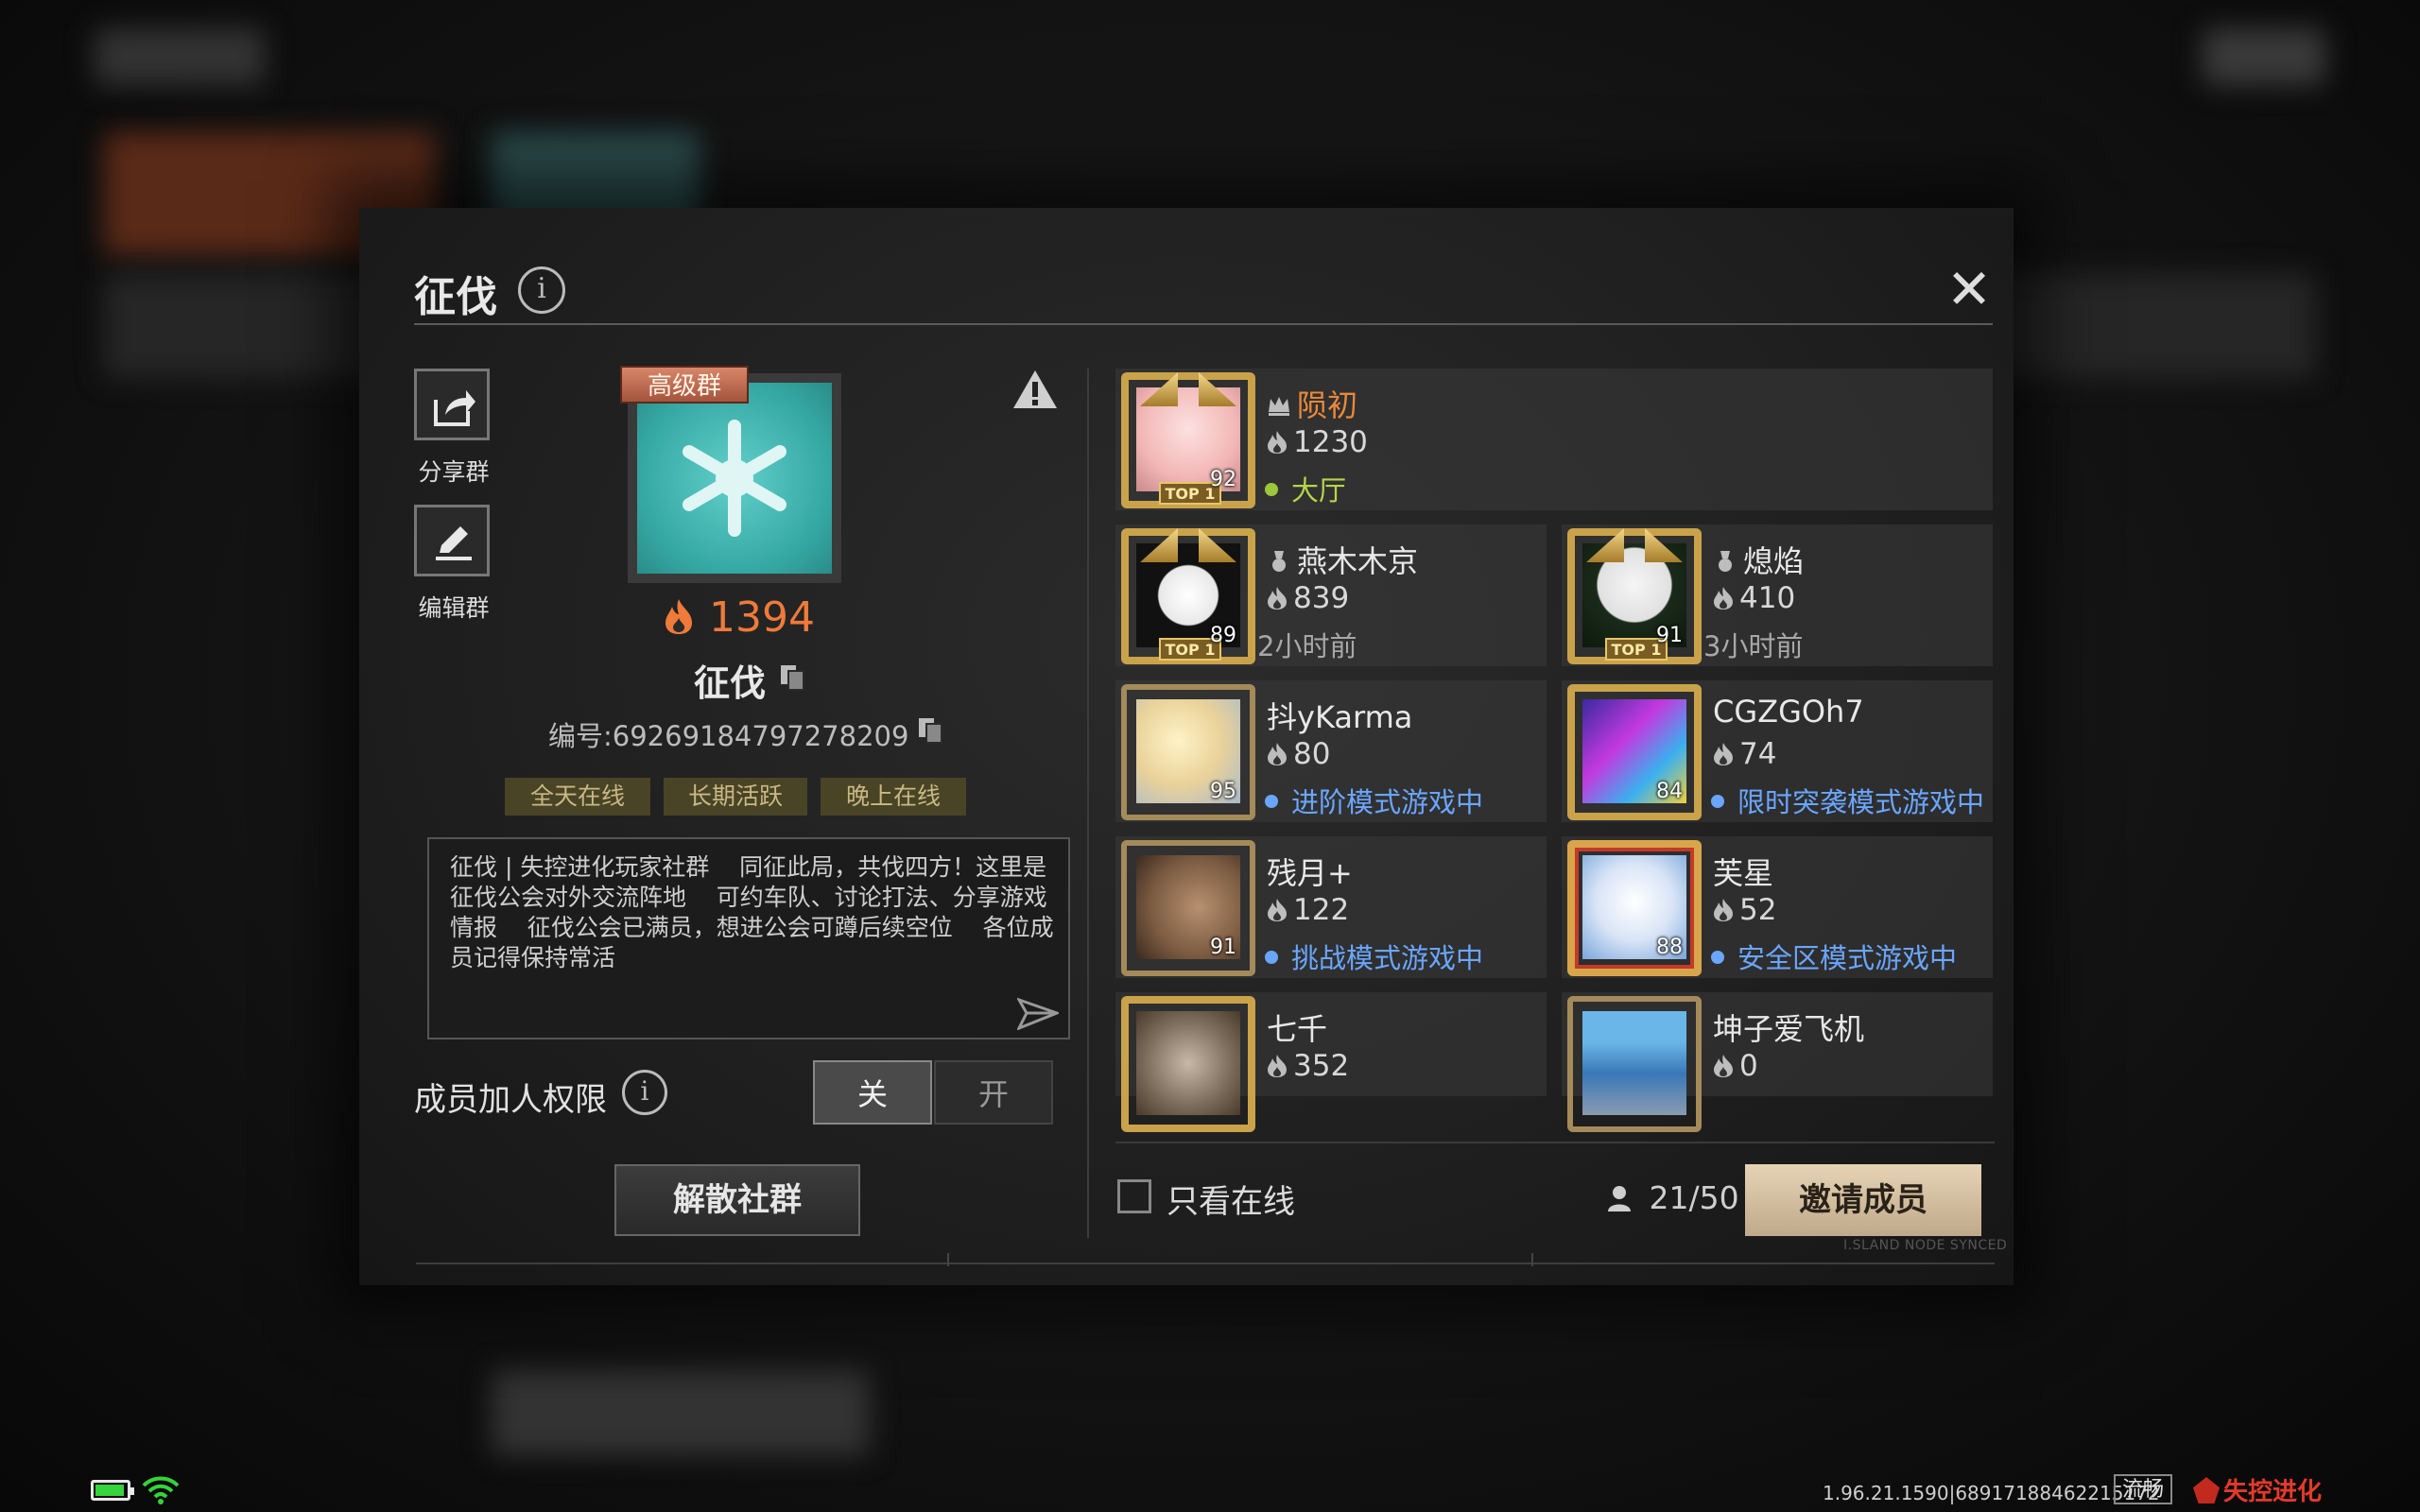 The width and height of the screenshot is (2420, 1512). I want to click on avatar-frame, so click(1188, 1064).